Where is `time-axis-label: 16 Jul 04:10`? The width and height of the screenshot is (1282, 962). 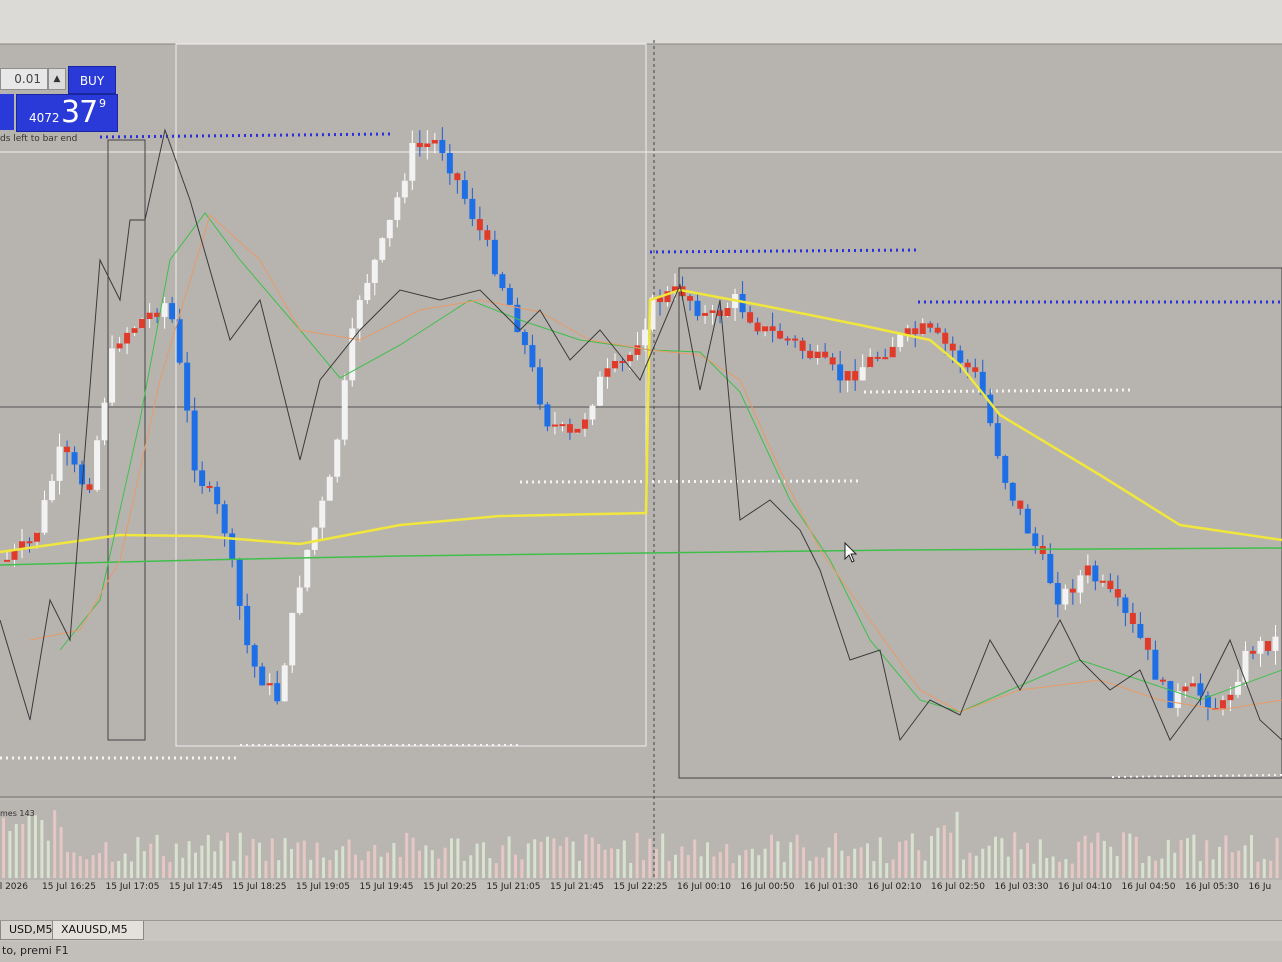
time-axis-label: 16 Jul 04:10 is located at coordinates (1085, 887).